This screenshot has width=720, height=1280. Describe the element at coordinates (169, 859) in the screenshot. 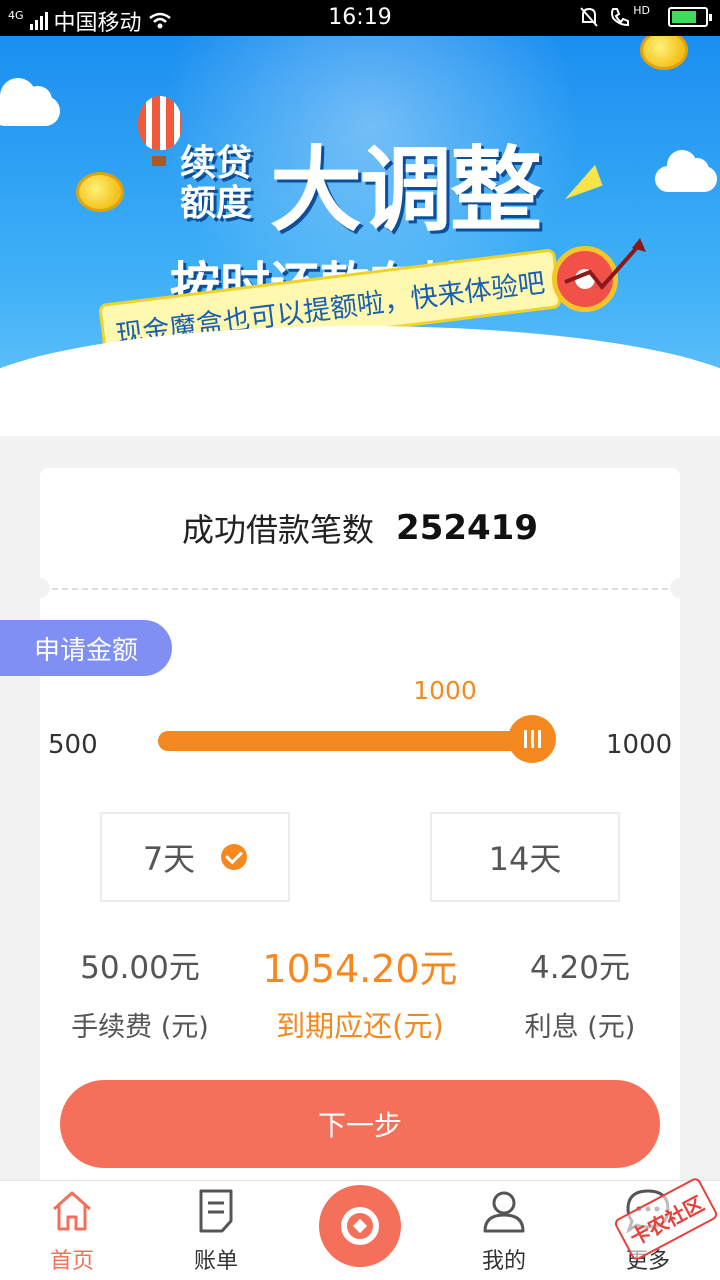

I see `term-label: 7天` at that location.